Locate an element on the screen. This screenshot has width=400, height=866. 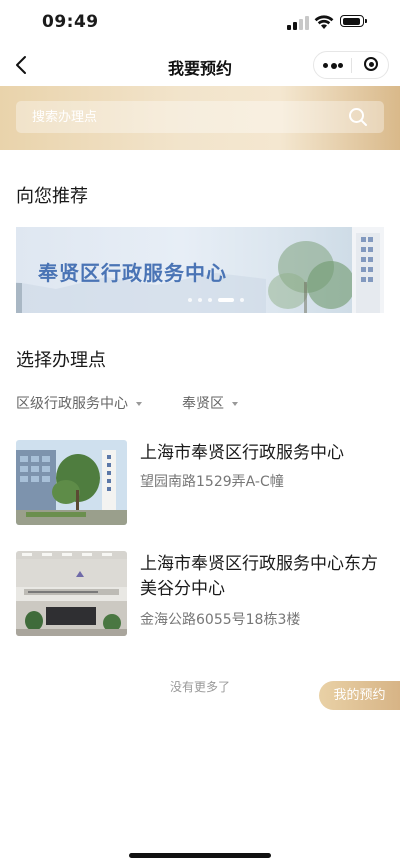
banner-dot-active is located at coordinates (226, 300).